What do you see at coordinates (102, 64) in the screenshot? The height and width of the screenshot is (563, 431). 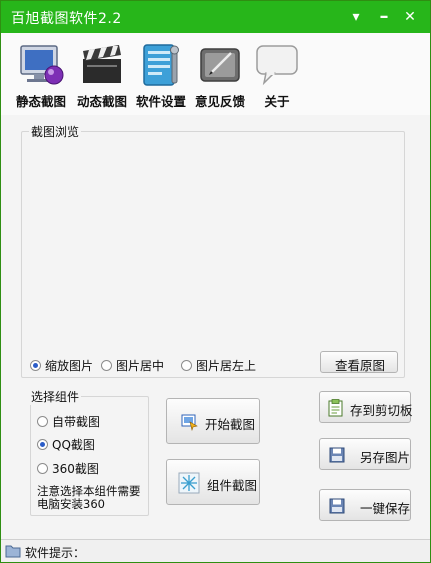 I see `clapperboard-icon` at bounding box center [102, 64].